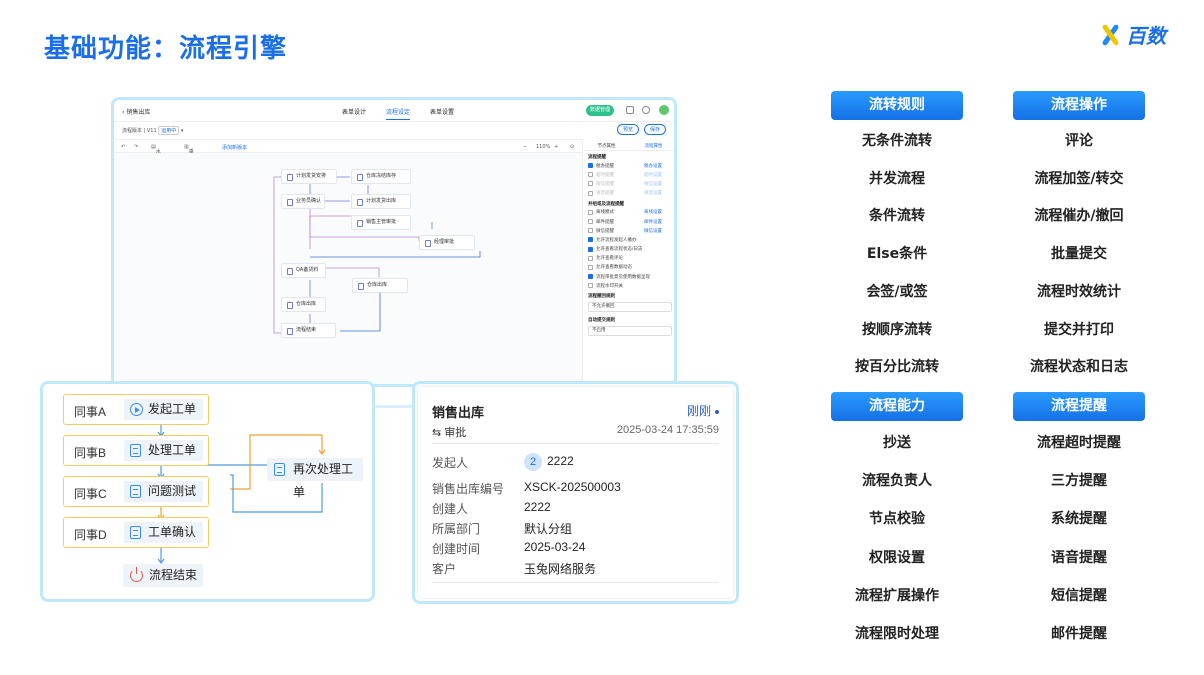 Image resolution: width=1204 pixels, height=675 pixels. Describe the element at coordinates (442, 113) in the screenshot. I see `tab-form-setting: 表单设置` at that location.